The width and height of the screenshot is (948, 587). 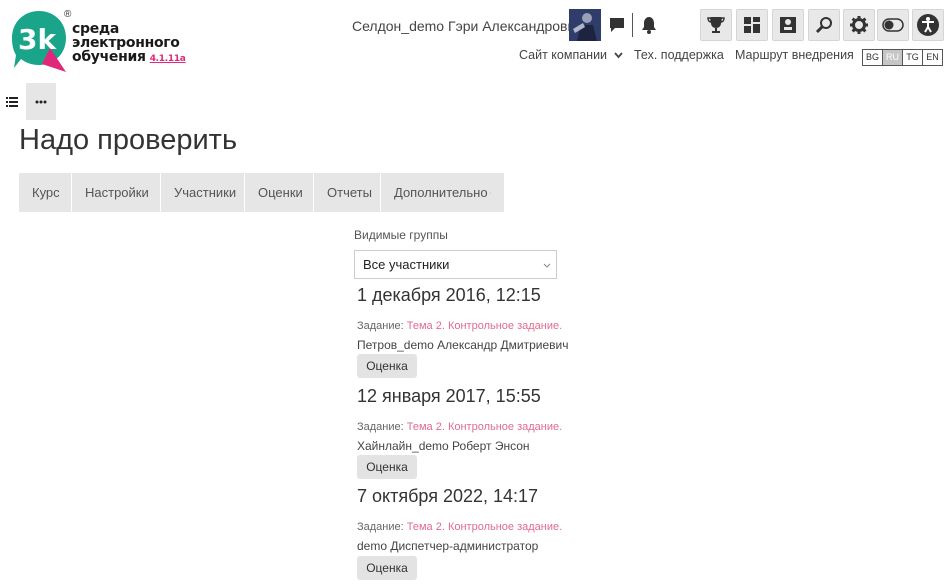 I want to click on dashboard-icon, so click(x=752, y=25).